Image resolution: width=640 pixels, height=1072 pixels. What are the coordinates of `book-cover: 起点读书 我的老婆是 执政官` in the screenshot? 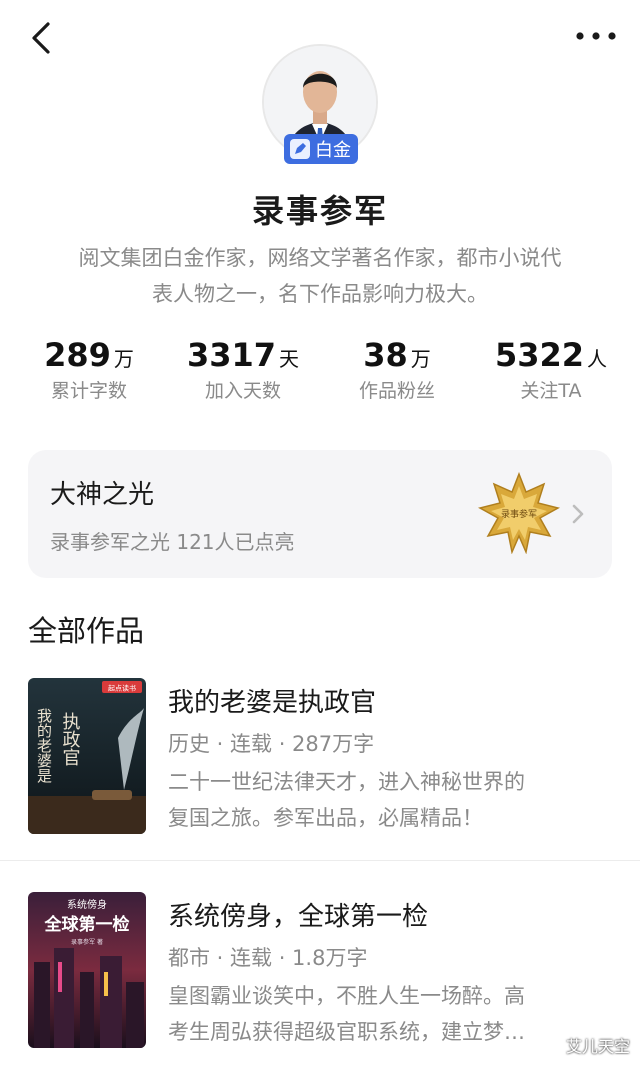 It's located at (87, 756).